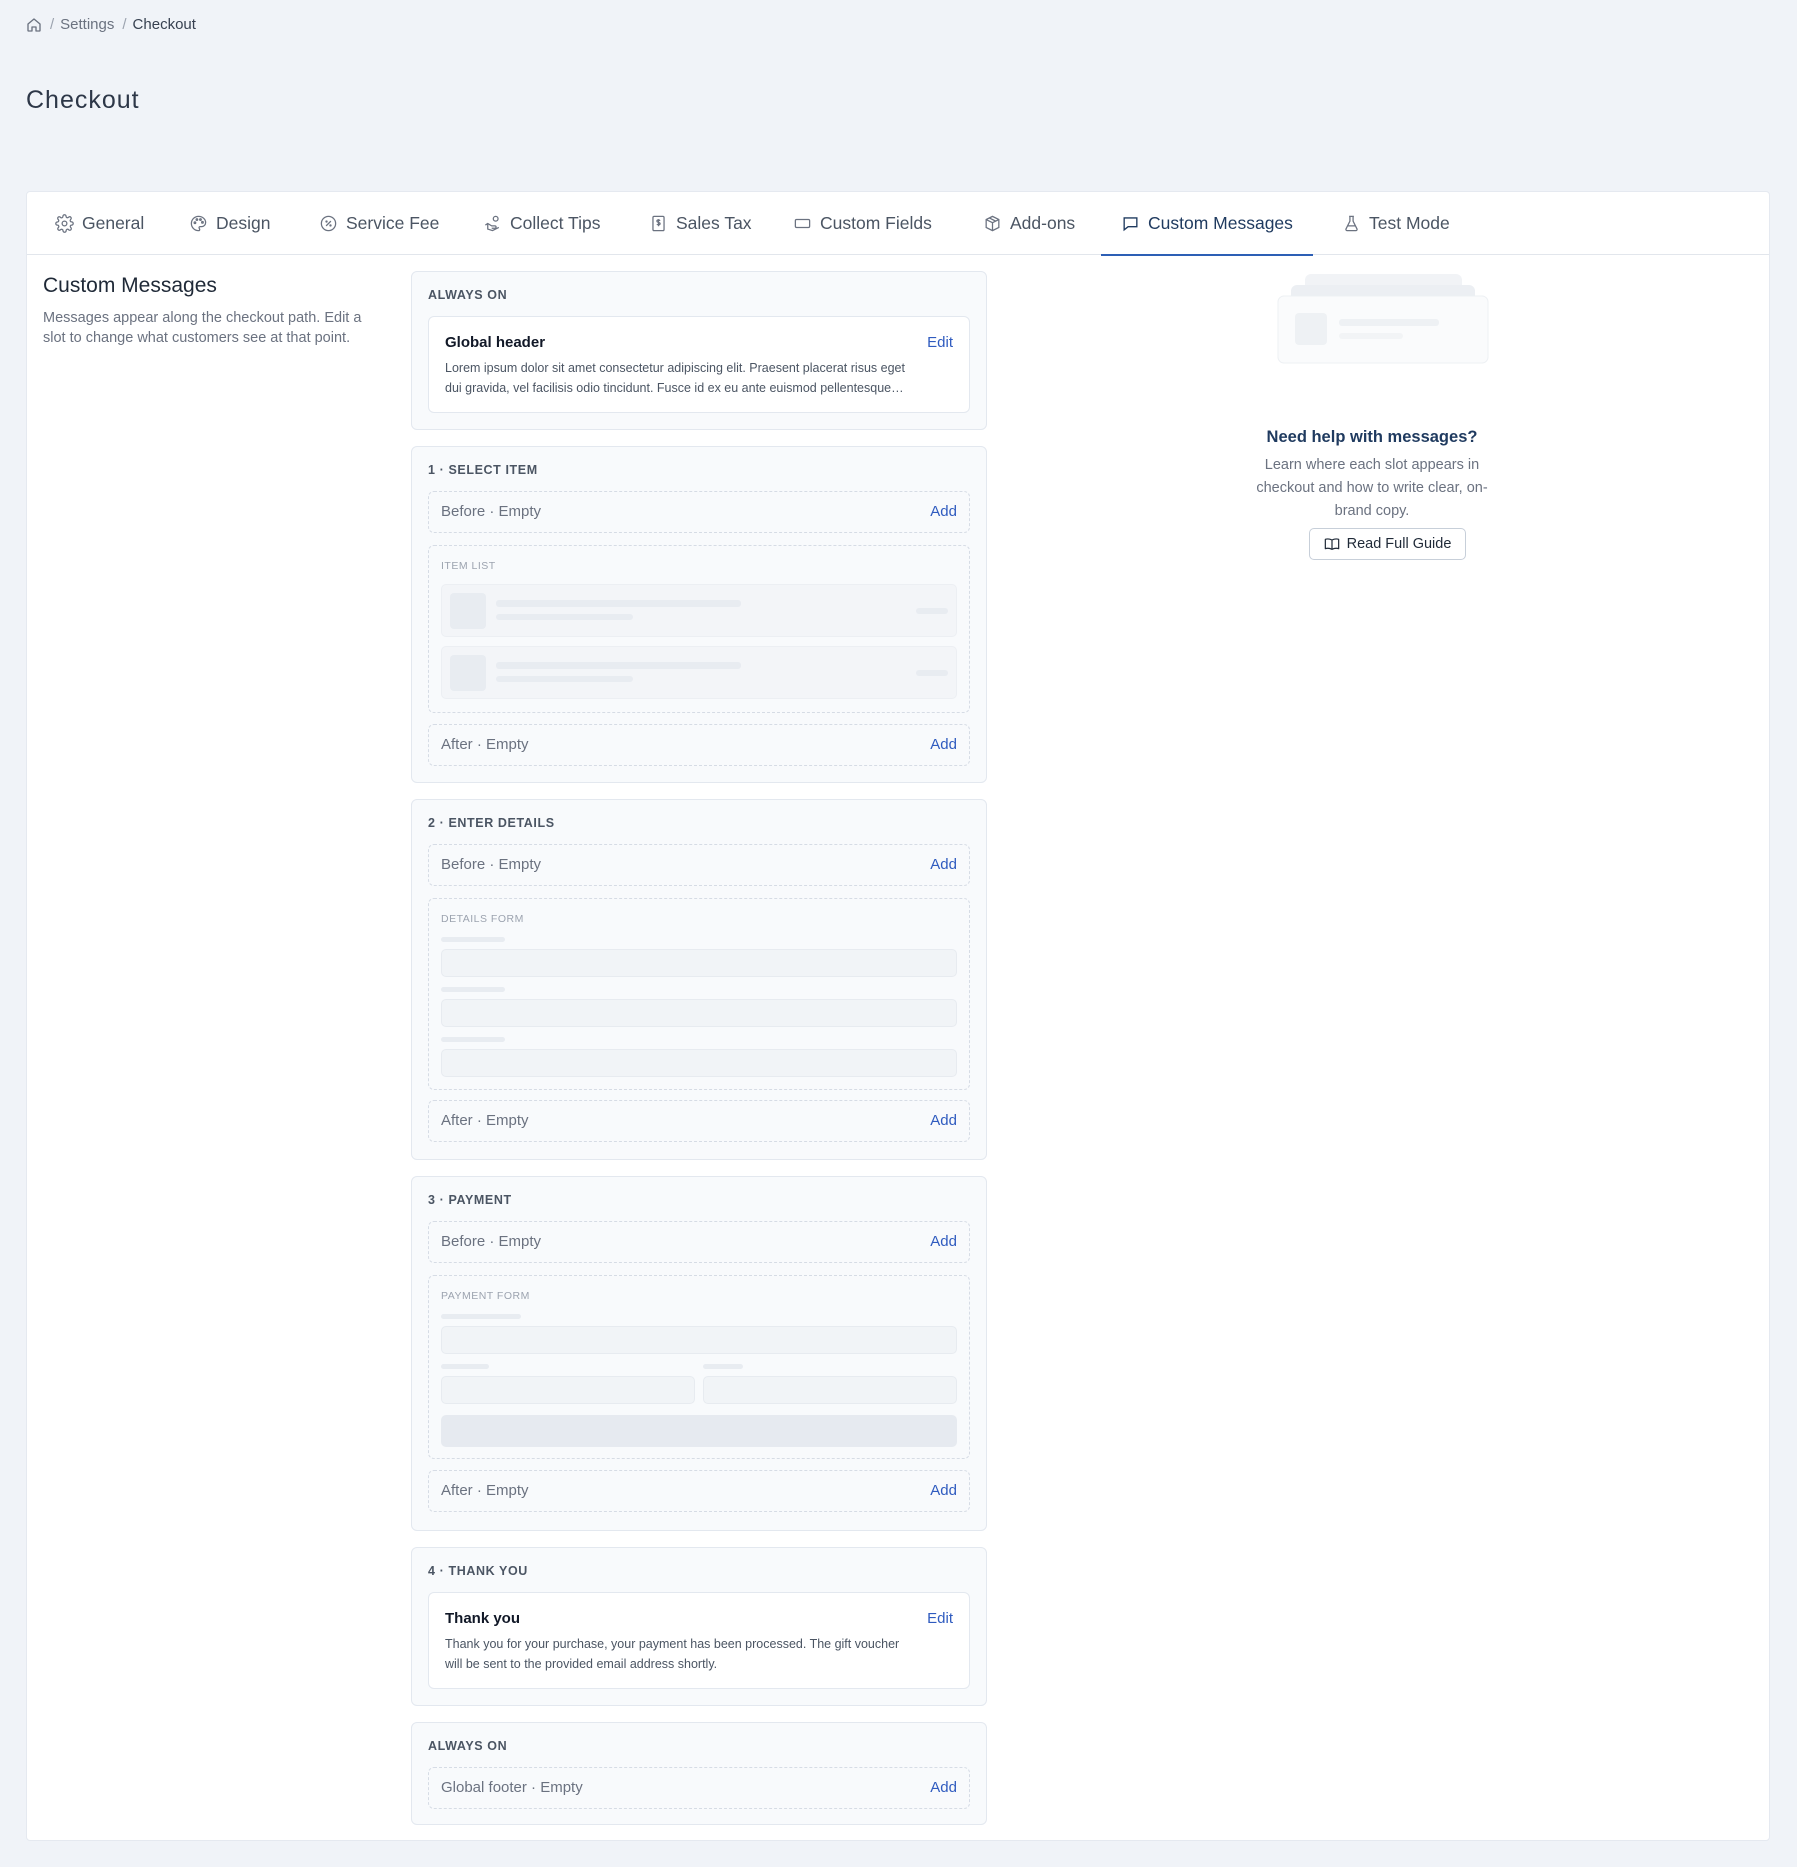 This screenshot has height=1867, width=1797. Describe the element at coordinates (483, 470) in the screenshot. I see `section-label: 1 · SELECT ITEM` at that location.